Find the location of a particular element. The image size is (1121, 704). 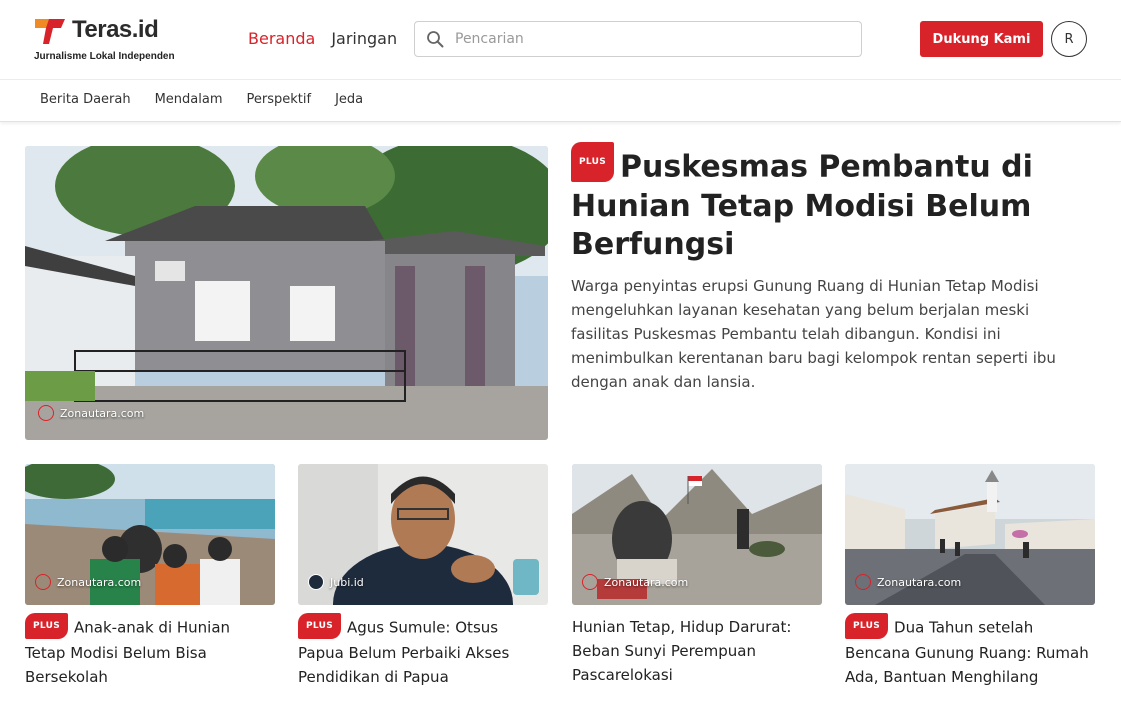

logo-name: Teras.id is located at coordinates (115, 29).